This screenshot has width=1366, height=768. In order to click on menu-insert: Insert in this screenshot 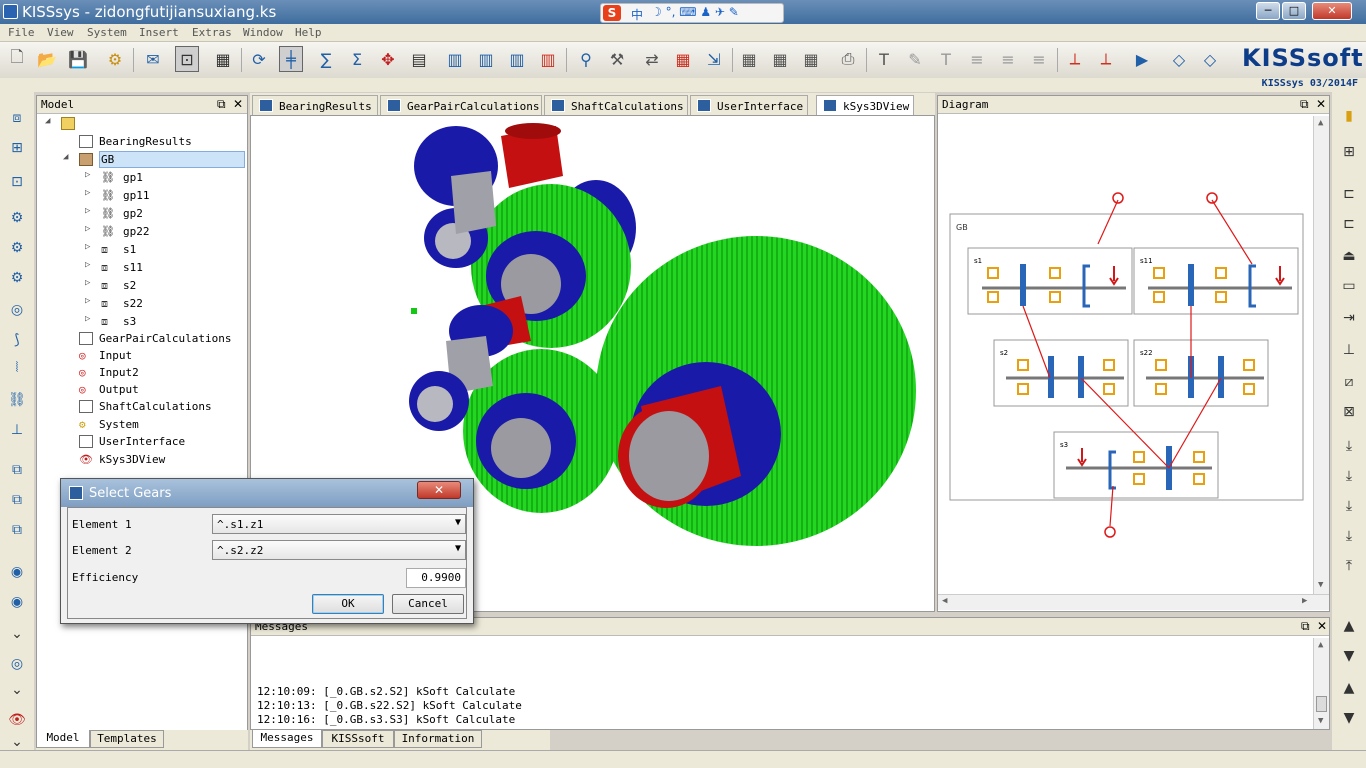, I will do `click(159, 32)`.